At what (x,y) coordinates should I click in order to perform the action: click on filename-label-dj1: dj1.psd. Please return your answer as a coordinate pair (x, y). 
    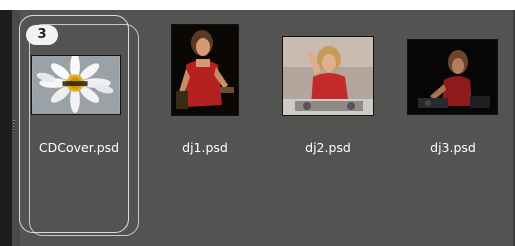
    Looking at the image, I should click on (205, 147).